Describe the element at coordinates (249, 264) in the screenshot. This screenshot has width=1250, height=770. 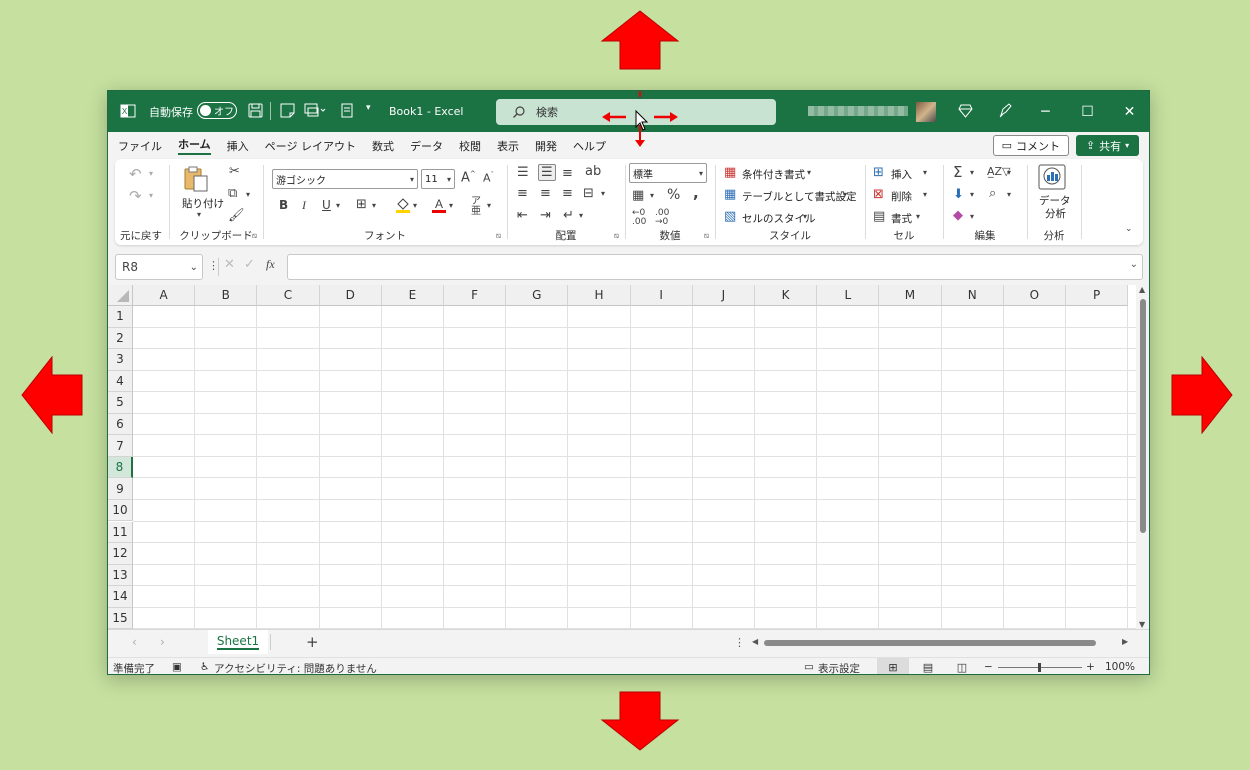
I see `enter-icon: ✓` at that location.